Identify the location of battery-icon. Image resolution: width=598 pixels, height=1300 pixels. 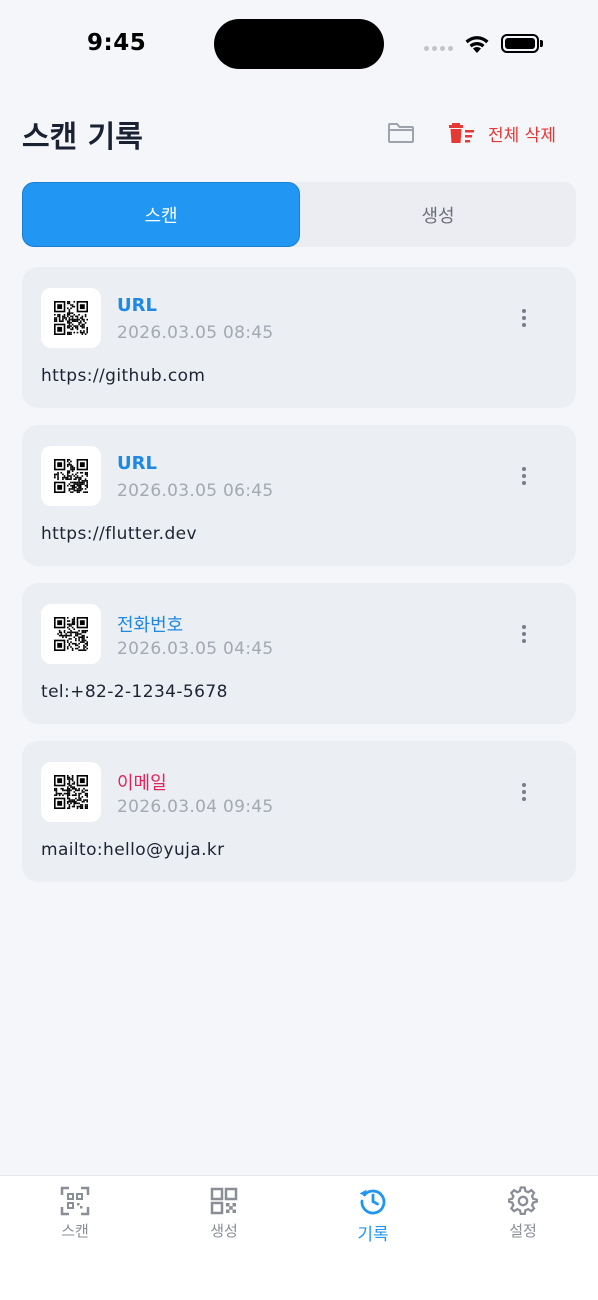
(520, 43).